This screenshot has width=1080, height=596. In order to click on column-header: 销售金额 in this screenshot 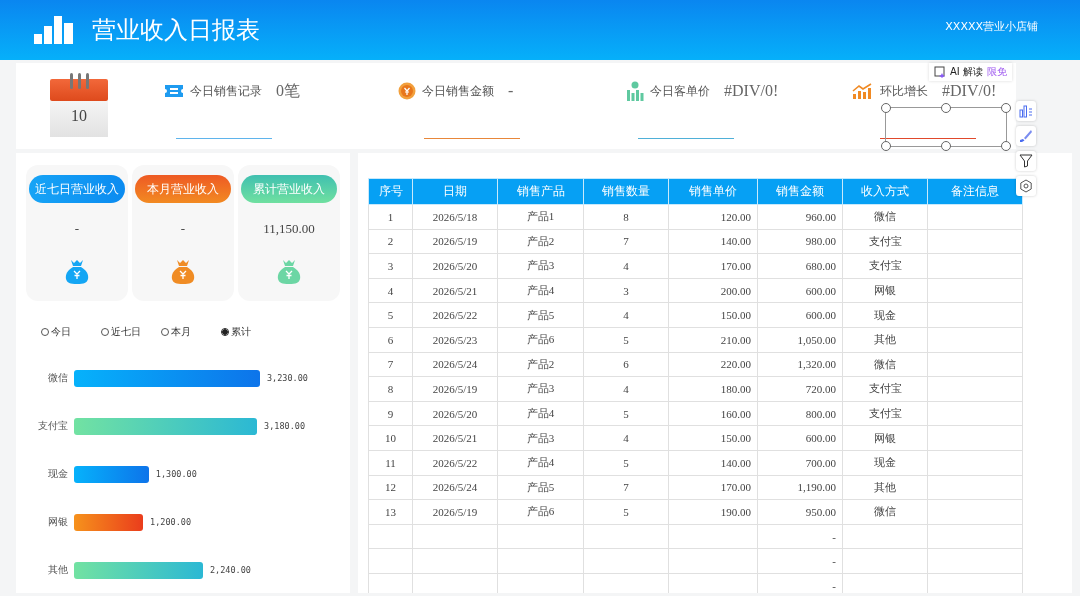, I will do `click(800, 191)`.